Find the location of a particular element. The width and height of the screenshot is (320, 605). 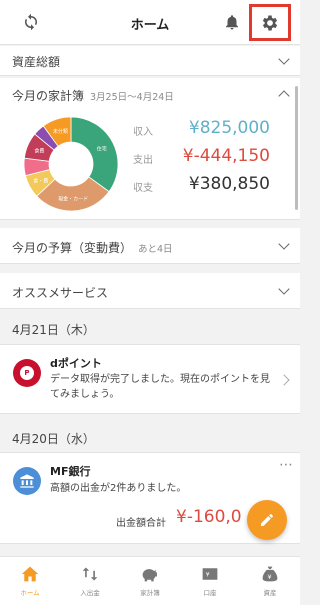

expense-donut-chart: 住宅現金・カード 食・費 食費 未分類 is located at coordinates (71, 164).